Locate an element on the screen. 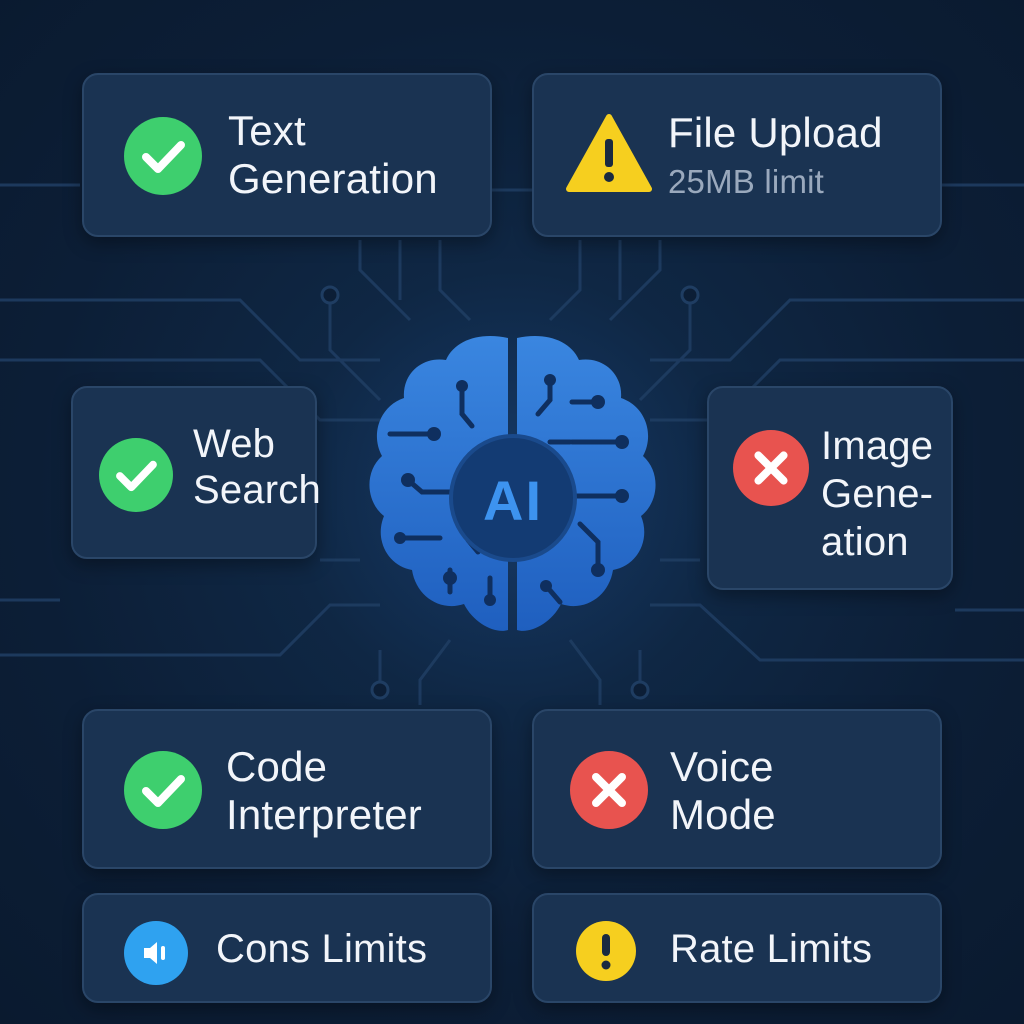 Image resolution: width=1024 pixels, height=1024 pixels. ai-center-label: AI is located at coordinates (513, 500).